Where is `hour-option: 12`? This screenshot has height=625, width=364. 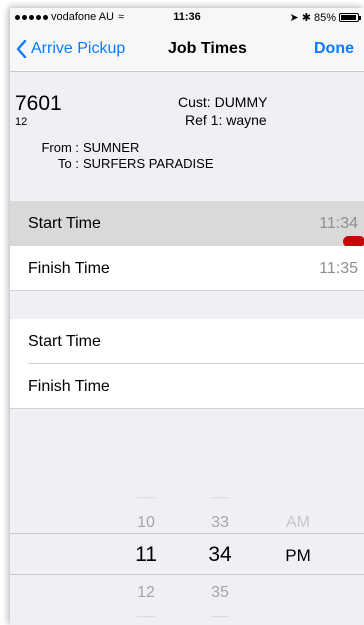
hour-option: 12 is located at coordinates (146, 593).